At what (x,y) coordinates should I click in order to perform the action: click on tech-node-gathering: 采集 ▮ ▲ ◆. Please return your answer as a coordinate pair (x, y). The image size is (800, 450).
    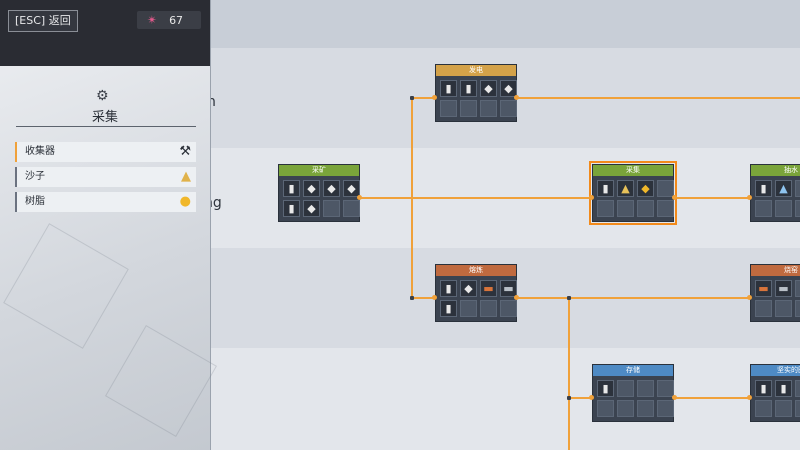
    Looking at the image, I should click on (633, 193).